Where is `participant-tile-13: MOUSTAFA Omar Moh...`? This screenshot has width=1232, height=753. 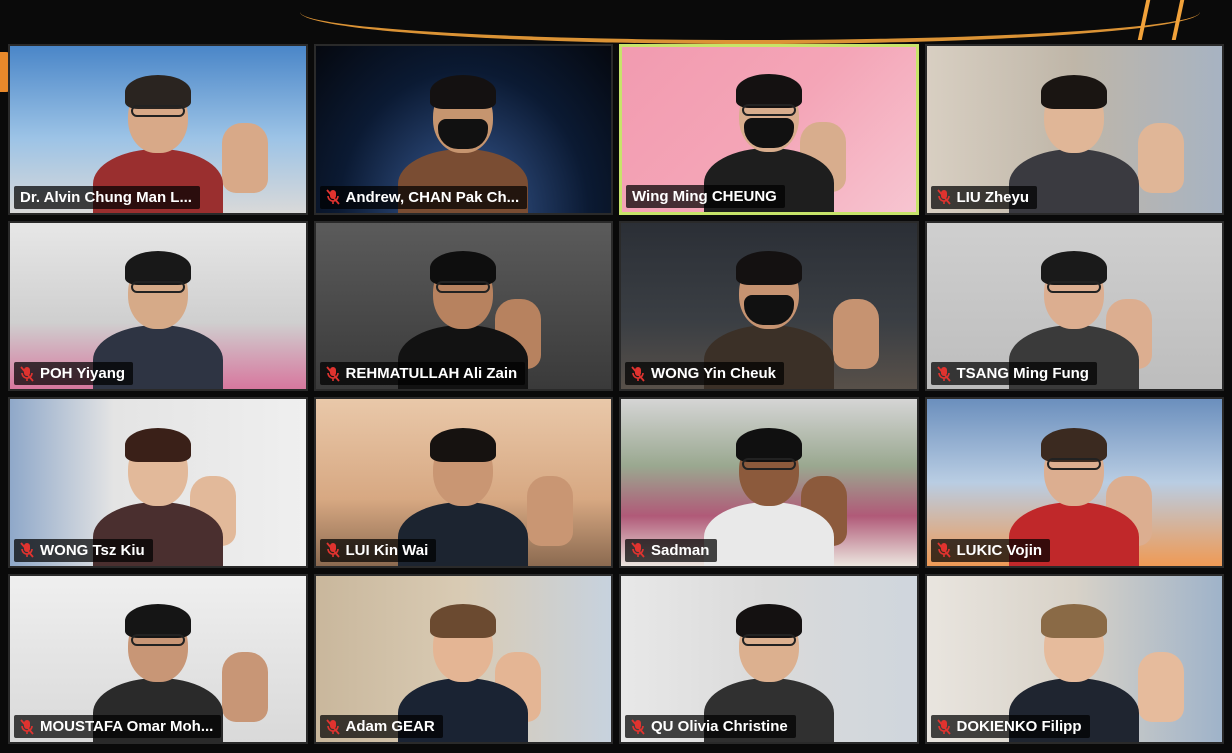
participant-tile-13: MOUSTAFA Omar Moh... is located at coordinates (158, 658).